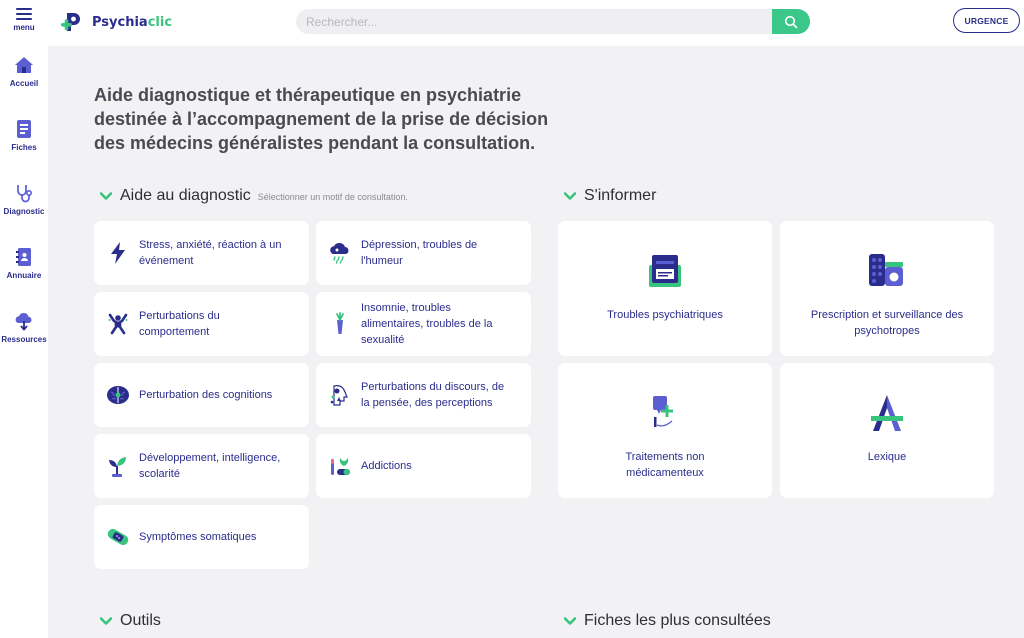  What do you see at coordinates (23, 321) in the screenshot?
I see `cloud-download-icon` at bounding box center [23, 321].